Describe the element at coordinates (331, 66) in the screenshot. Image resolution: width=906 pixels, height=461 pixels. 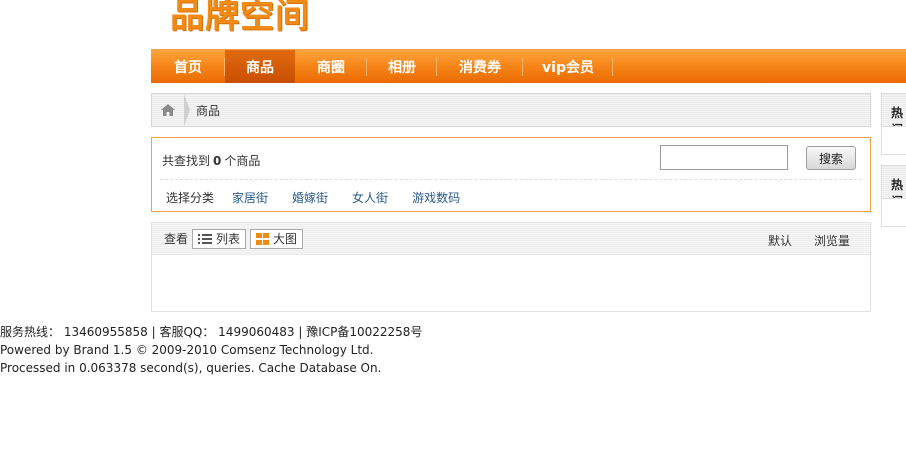
I see `nav-item-circles: 商圈` at that location.